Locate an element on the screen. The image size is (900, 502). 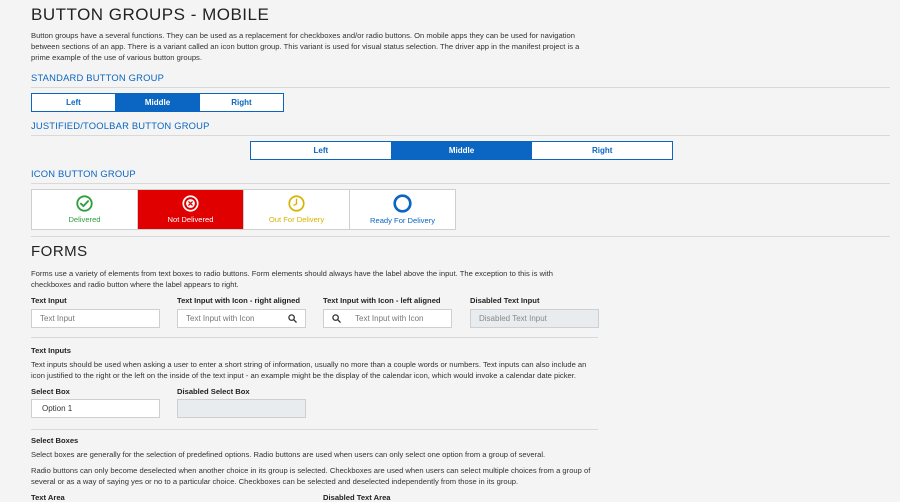
standard-middle-button: Middle is located at coordinates (158, 102).